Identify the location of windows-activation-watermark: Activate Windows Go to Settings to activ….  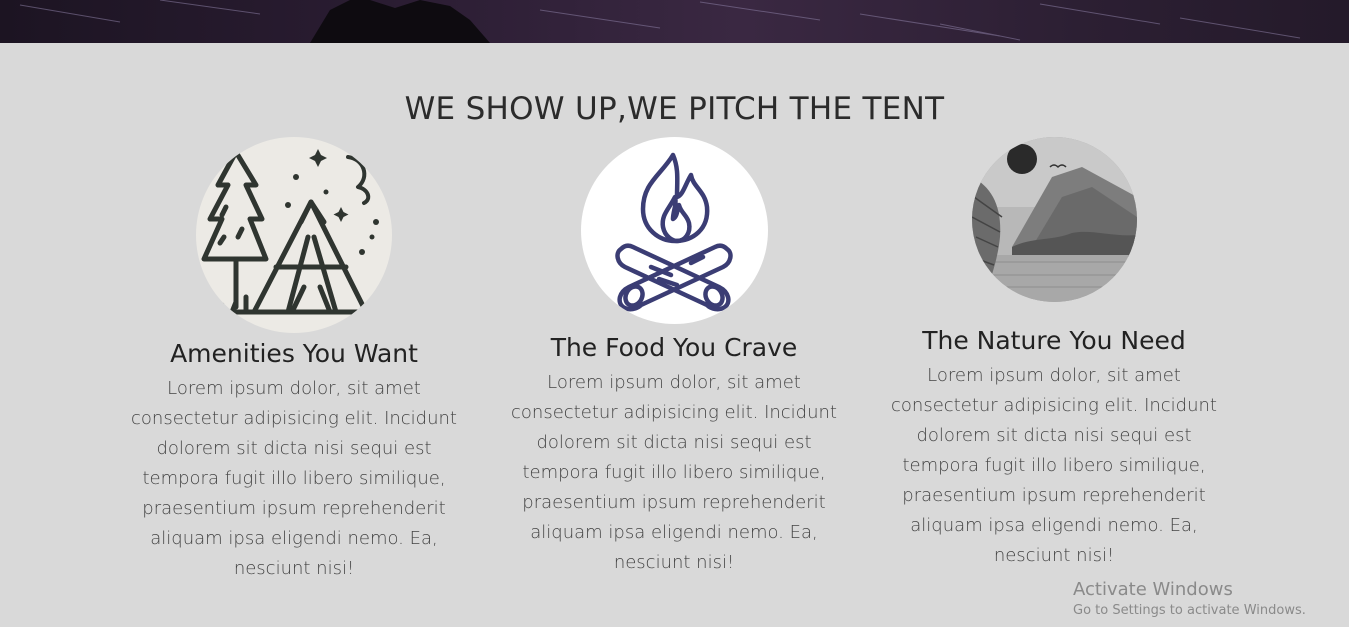
(1189, 600).